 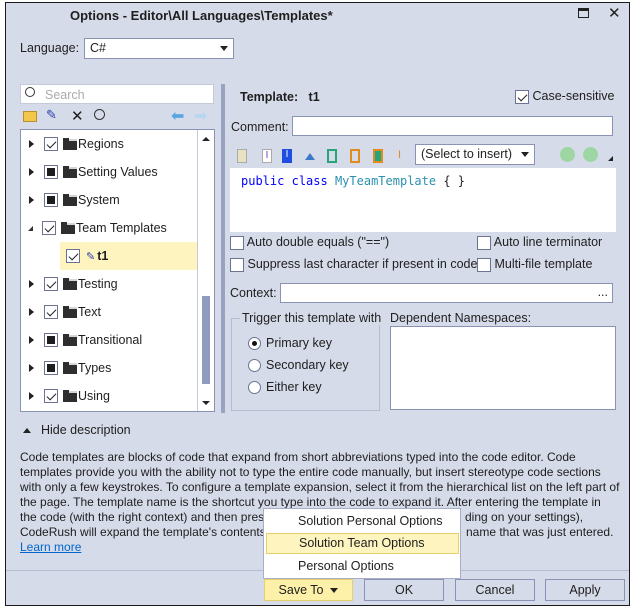 What do you see at coordinates (128, 256) in the screenshot?
I see `tree-item: ✎ t1` at bounding box center [128, 256].